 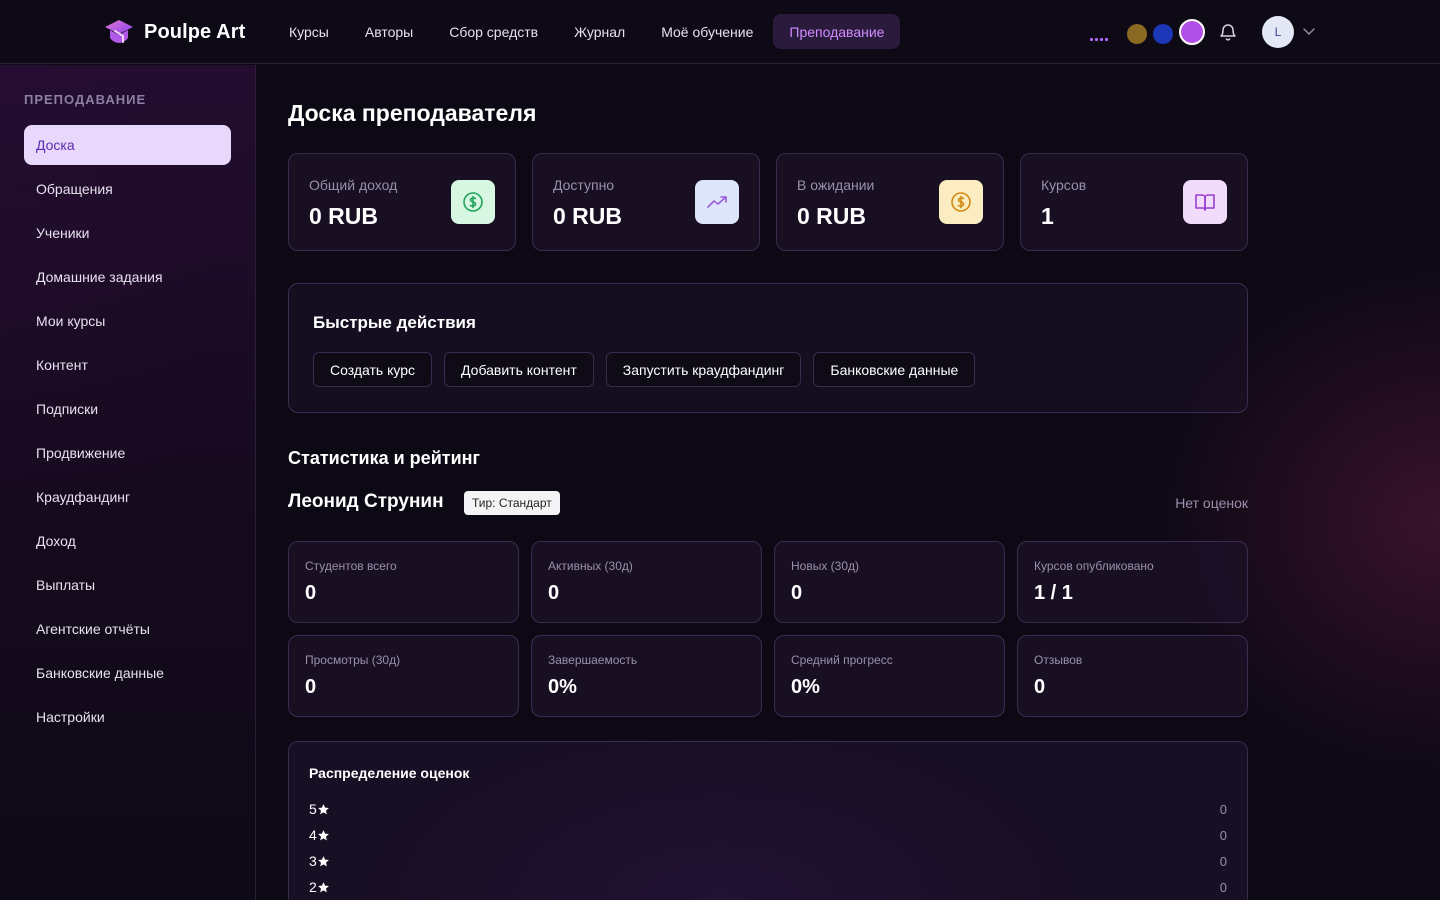 What do you see at coordinates (127, 541) in the screenshot?
I see `sidebar-item-income: Доход` at bounding box center [127, 541].